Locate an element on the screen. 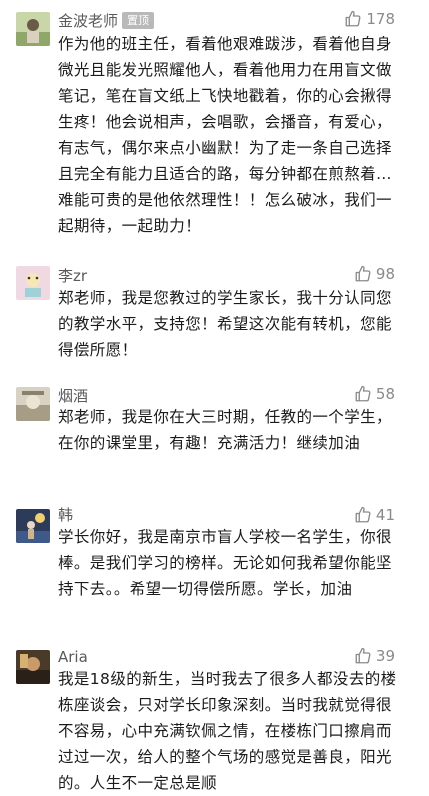 The image size is (429, 796). like-count: 58 is located at coordinates (385, 394).